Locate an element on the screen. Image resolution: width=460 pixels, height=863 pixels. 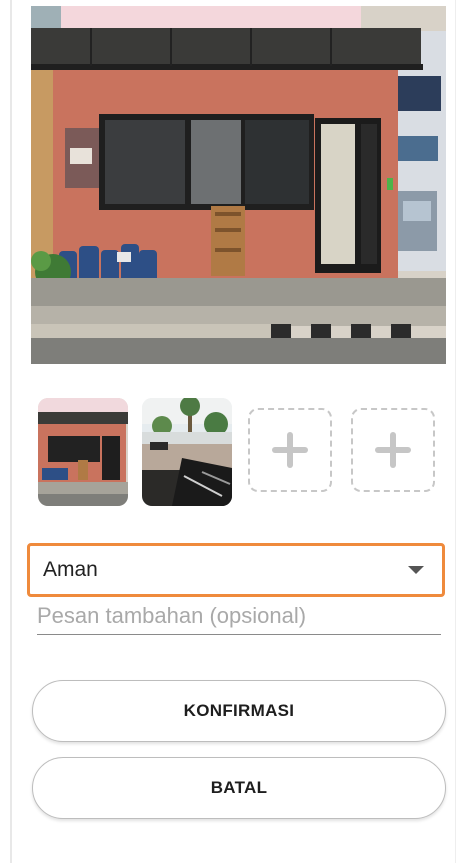
caret-down-icon is located at coordinates (416, 570).